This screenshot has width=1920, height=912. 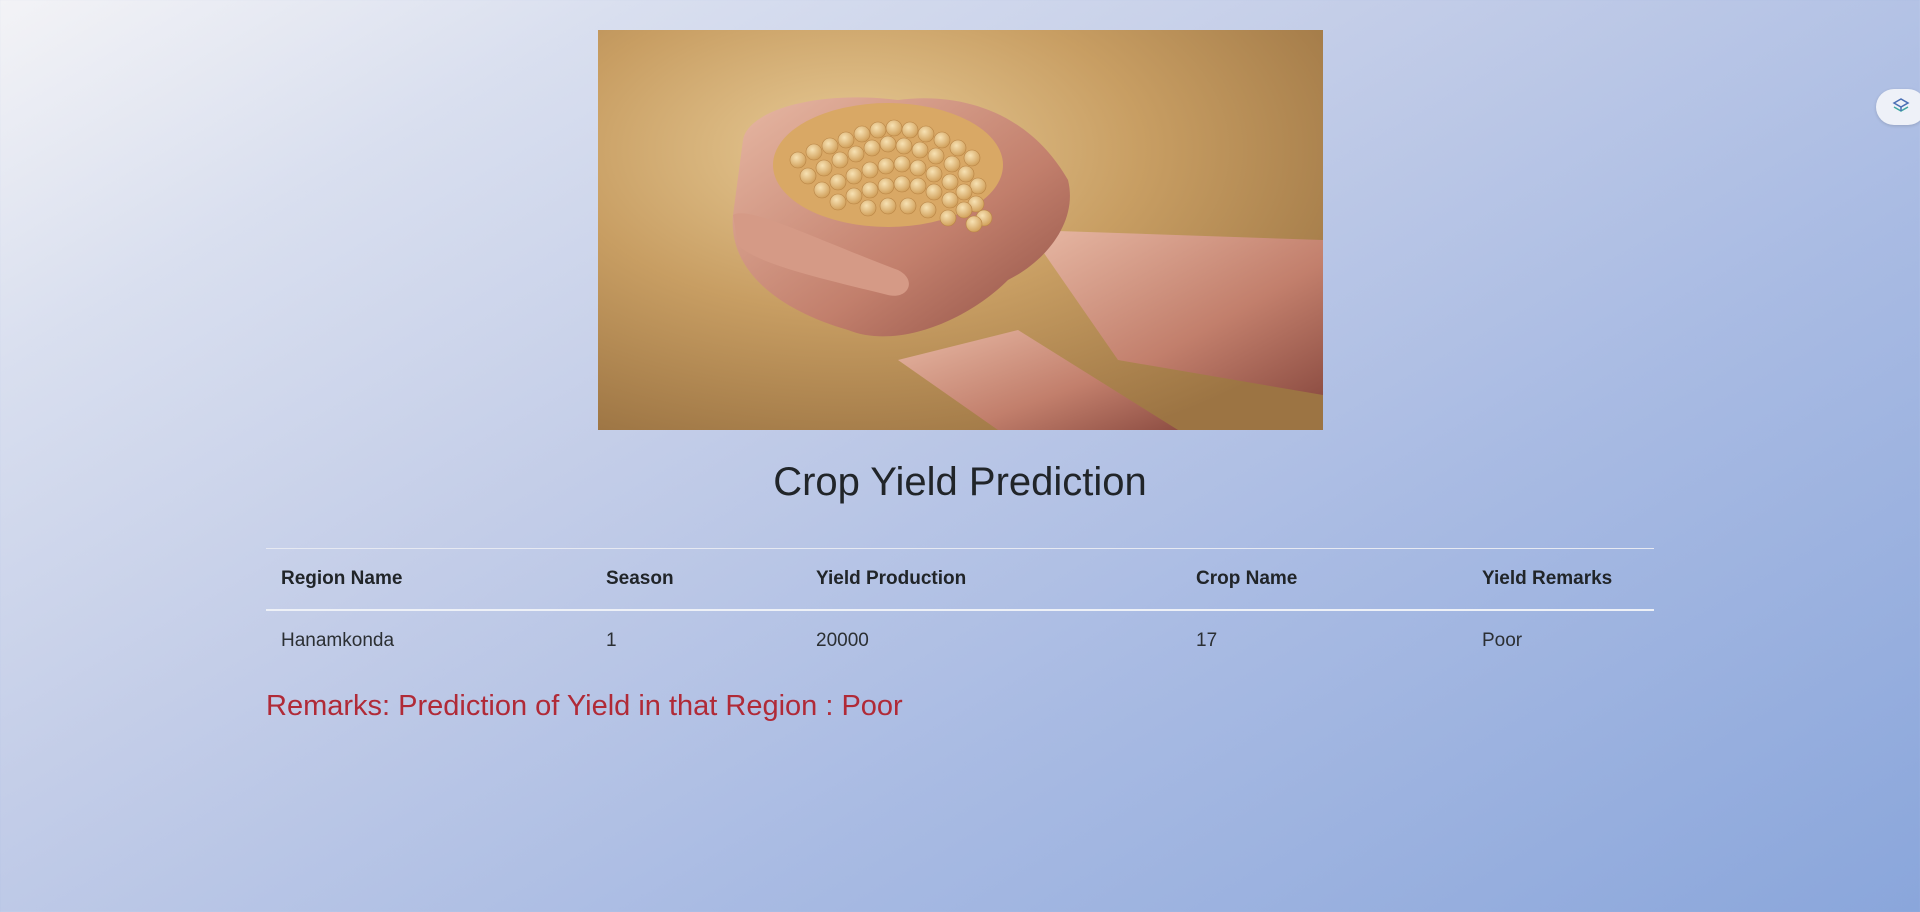 What do you see at coordinates (1901, 107) in the screenshot?
I see `extension-icon` at bounding box center [1901, 107].